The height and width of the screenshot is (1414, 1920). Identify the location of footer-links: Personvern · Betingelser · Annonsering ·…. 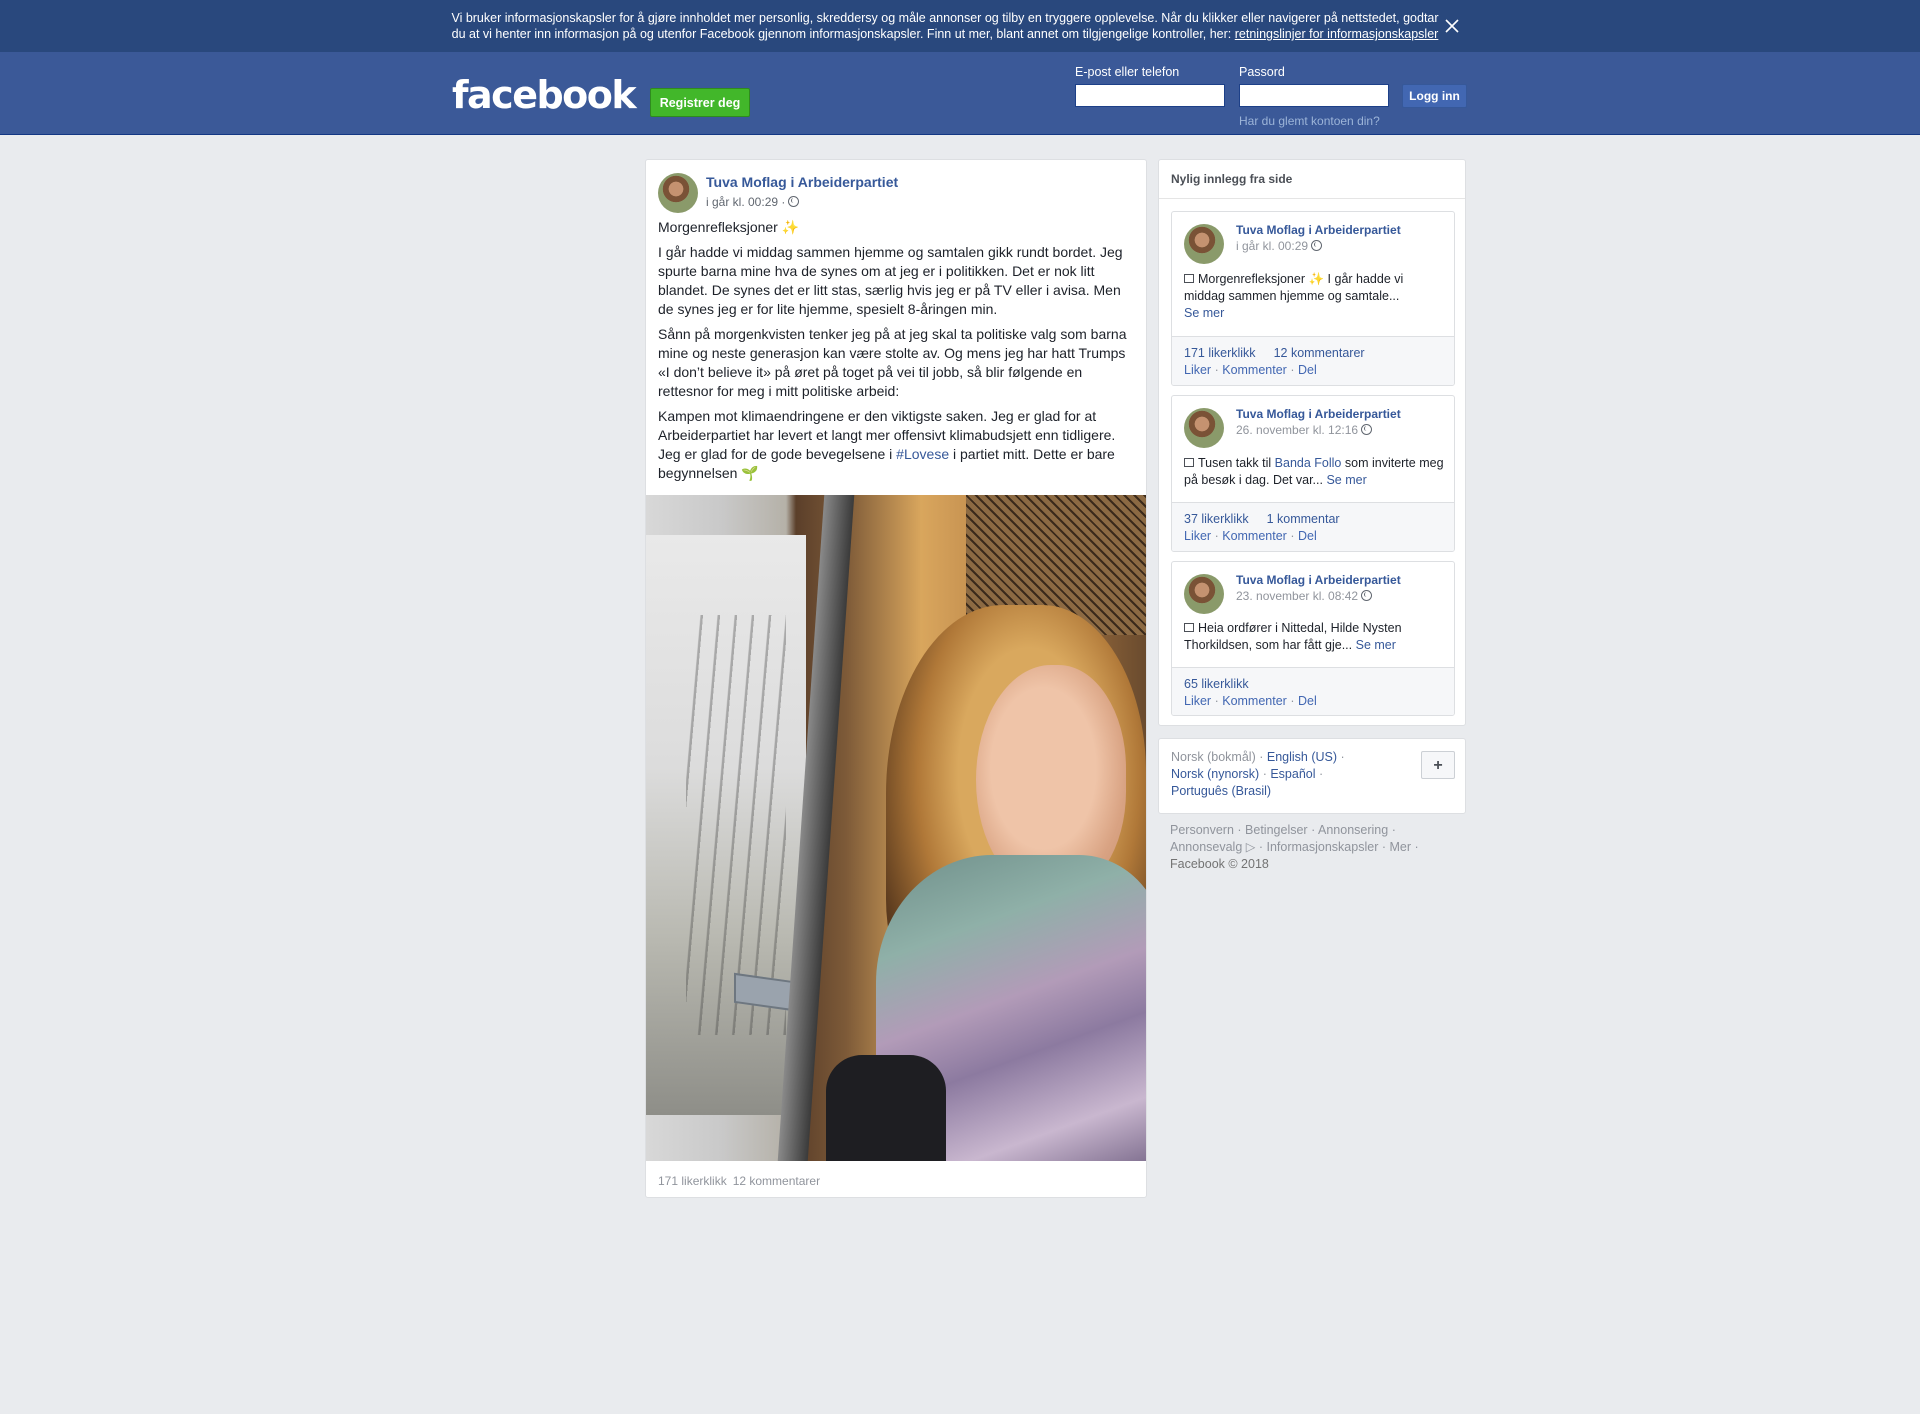
(1294, 847).